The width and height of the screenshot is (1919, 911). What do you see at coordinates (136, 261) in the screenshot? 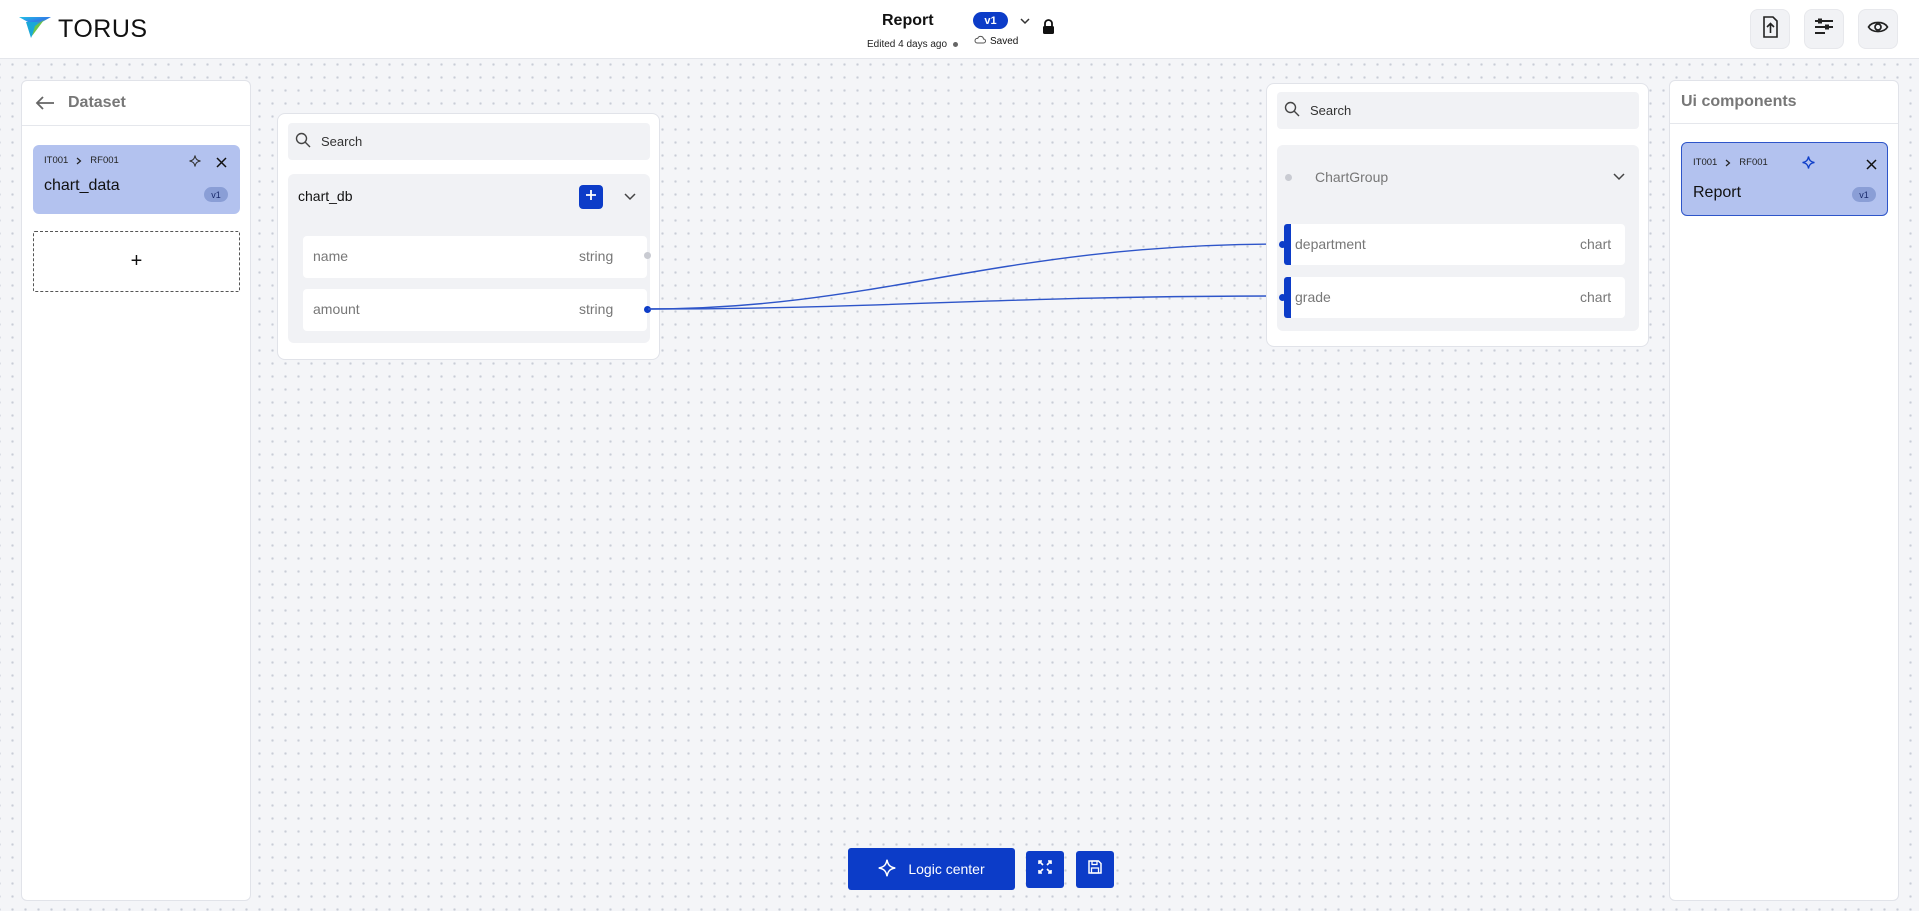
I see `add-dataset-button: +` at bounding box center [136, 261].